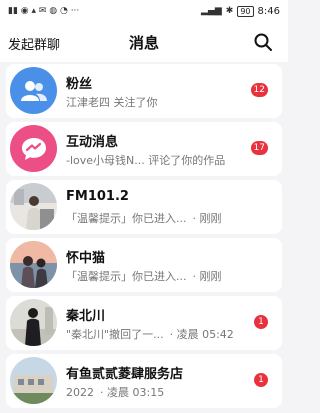  I want to click on preview-time: · 凌晨 05:42, so click(201, 334).